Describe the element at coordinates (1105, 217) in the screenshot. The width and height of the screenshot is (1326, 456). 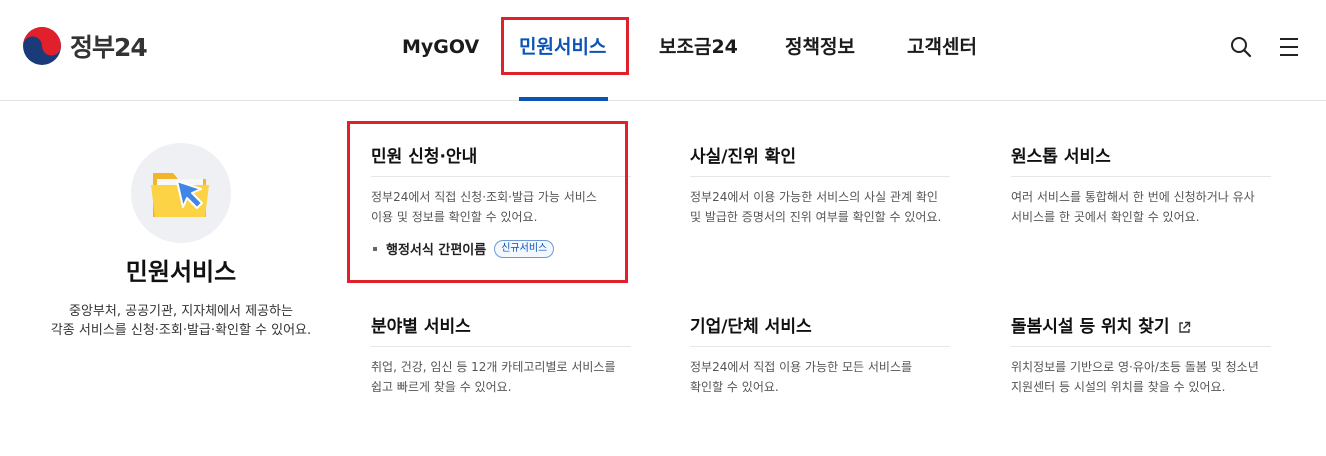
I see `card-desc-line: 서비스를 한 곳에서 확인할 수 있어요.` at that location.